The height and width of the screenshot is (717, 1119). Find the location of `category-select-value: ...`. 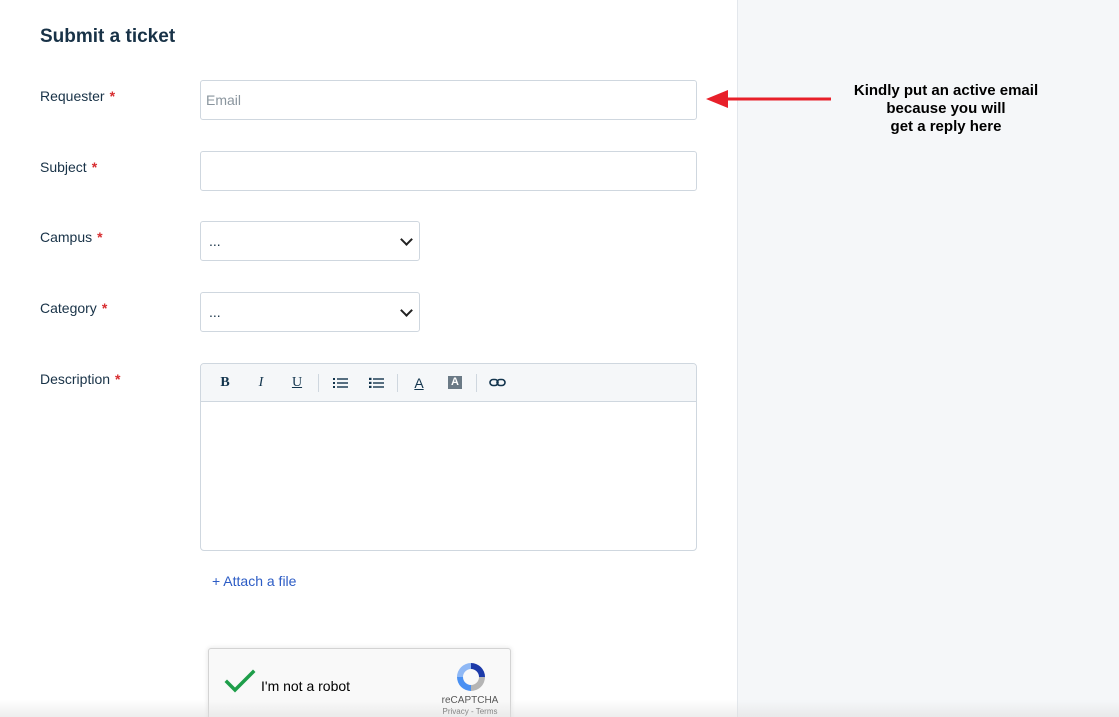

category-select-value: ... is located at coordinates (215, 312).